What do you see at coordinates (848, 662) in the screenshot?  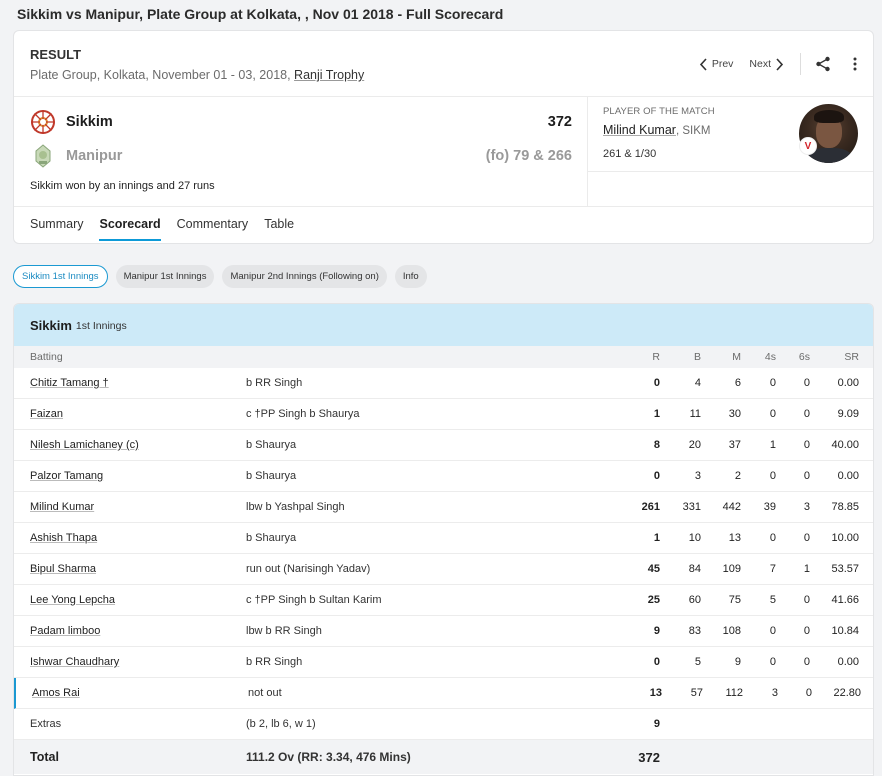 I see `strike-rate: 0.00` at bounding box center [848, 662].